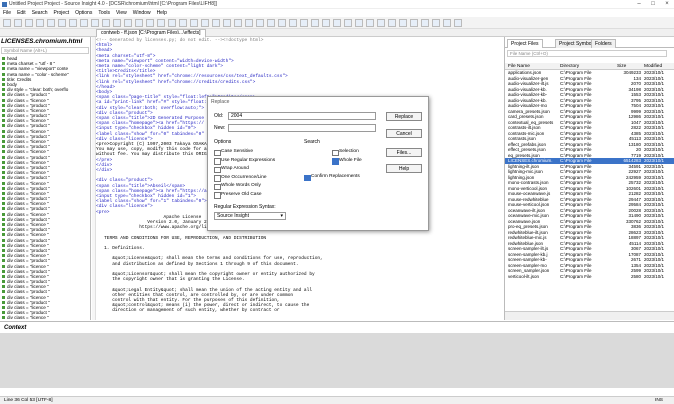 This screenshot has width=674, height=404. Describe the element at coordinates (524, 276) in the screenshot. I see `file-name: verticool-ilt.json` at that location.